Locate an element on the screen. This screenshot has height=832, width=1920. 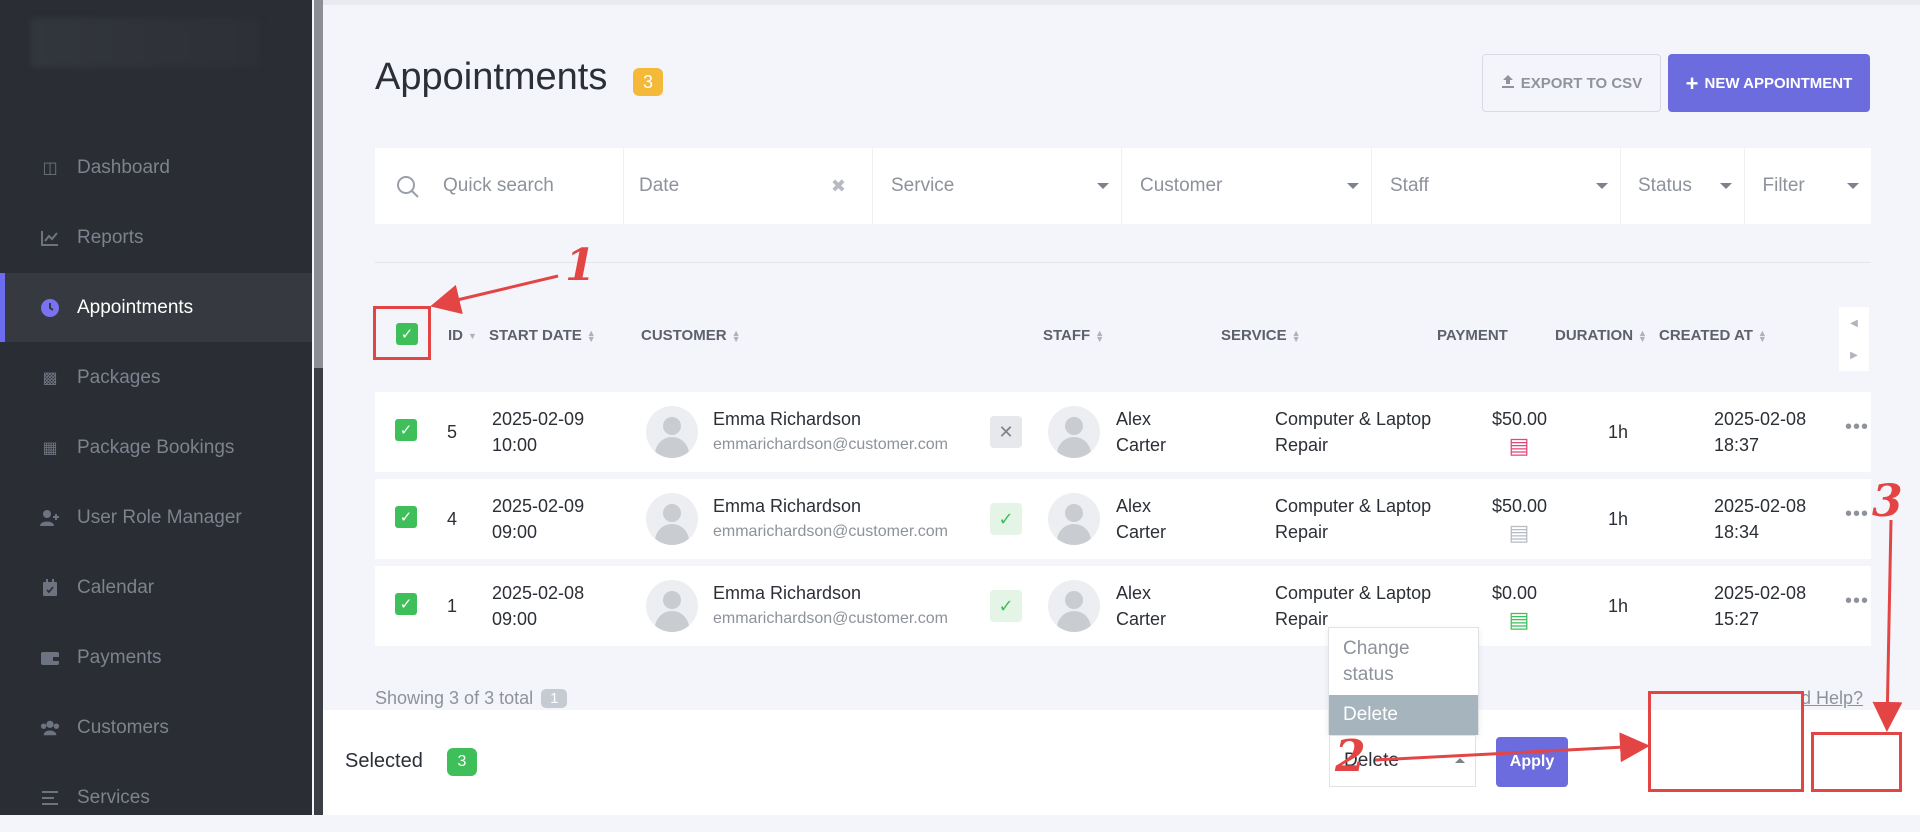
row-created-at: 2025-02-08 15:27 is located at coordinates (1760, 606).